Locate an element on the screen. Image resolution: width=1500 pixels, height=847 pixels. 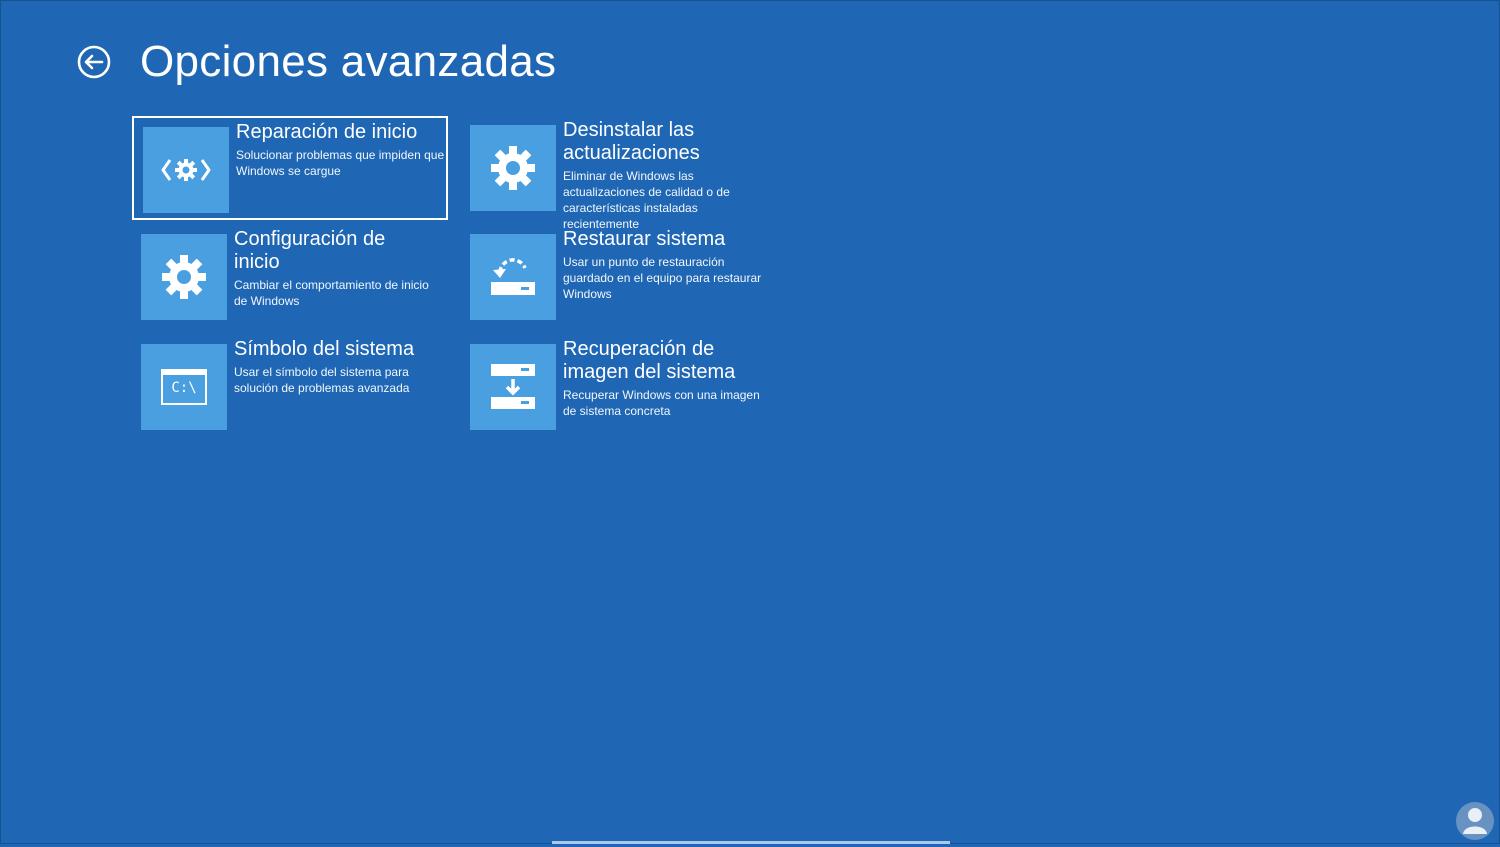
option-title: Restaurar sistema is located at coordinates (644, 239).